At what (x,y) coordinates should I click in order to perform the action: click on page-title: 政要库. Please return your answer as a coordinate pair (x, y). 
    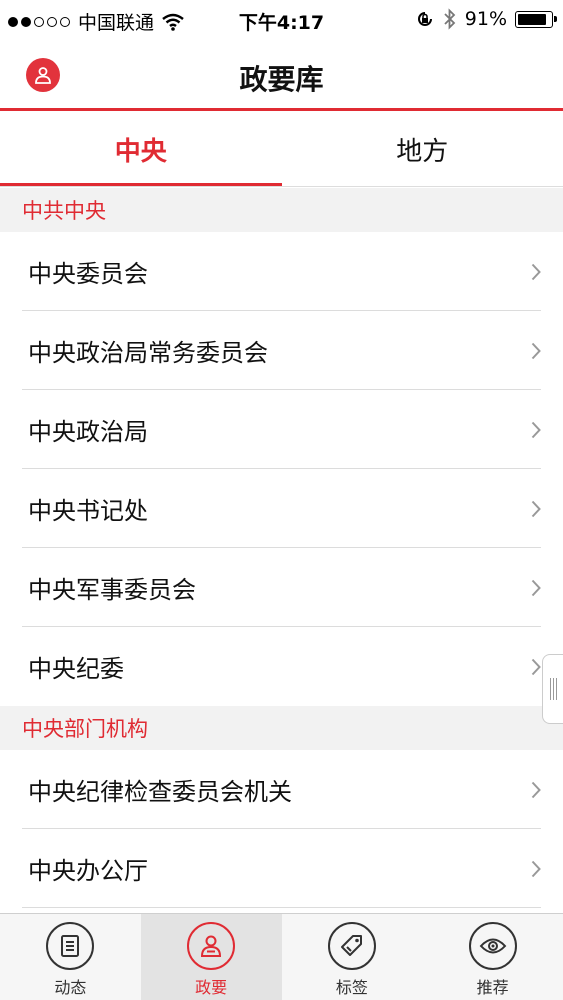
    Looking at the image, I should click on (281, 79).